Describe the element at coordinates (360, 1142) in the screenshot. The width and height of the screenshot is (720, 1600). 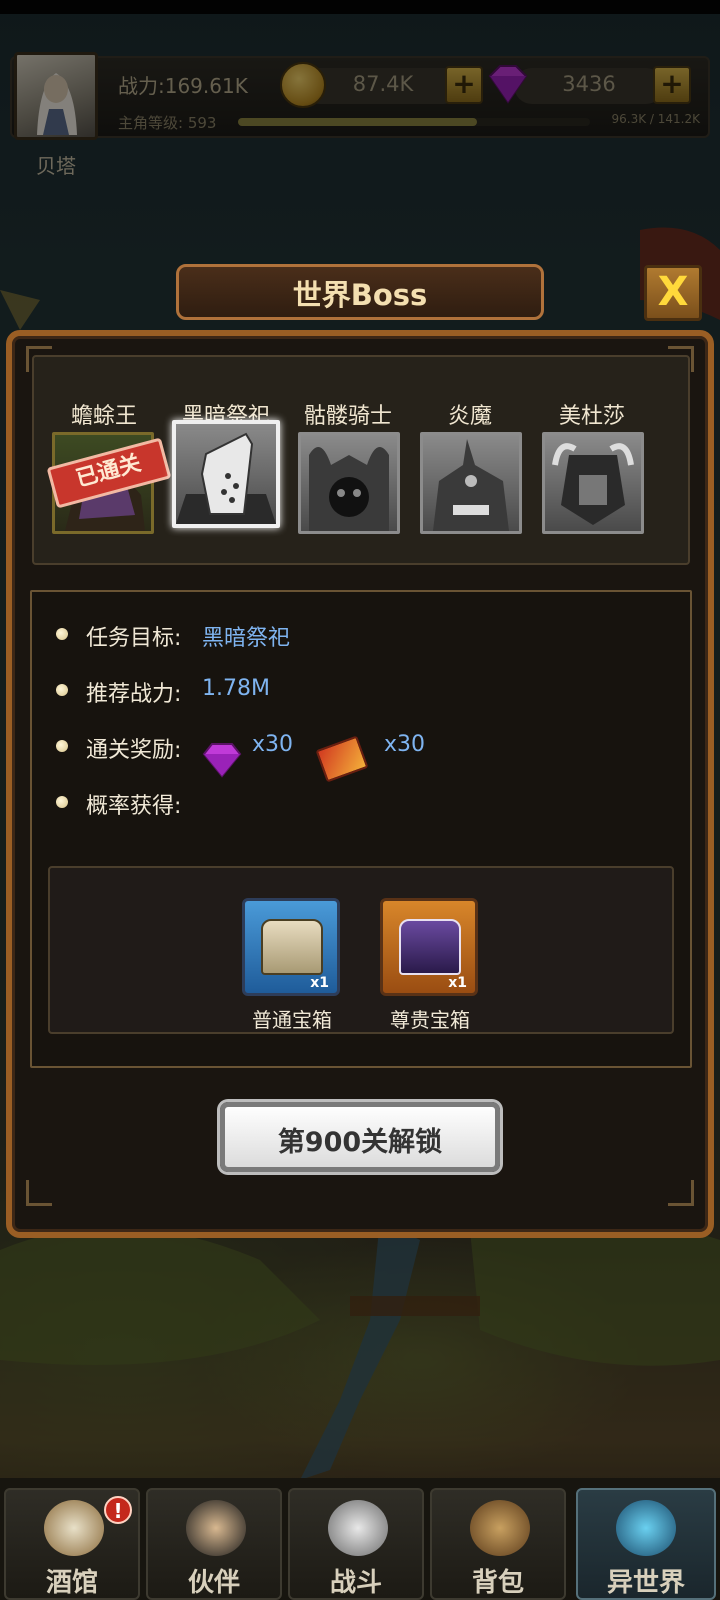
I see `unlock-stage-label: 第900关解锁` at that location.